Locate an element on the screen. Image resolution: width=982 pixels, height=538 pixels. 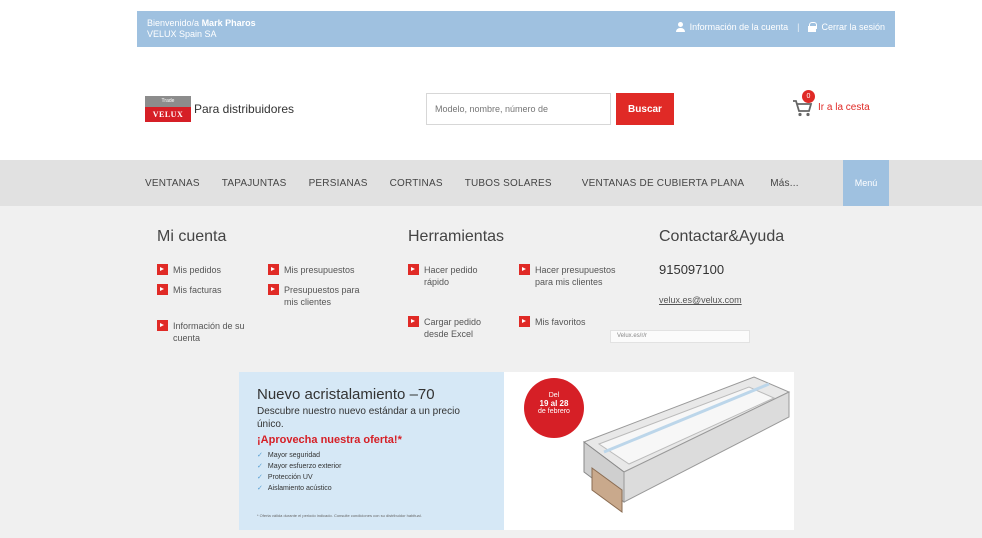
link-tooltip: Velux.es/r/r is located at coordinates (680, 336).